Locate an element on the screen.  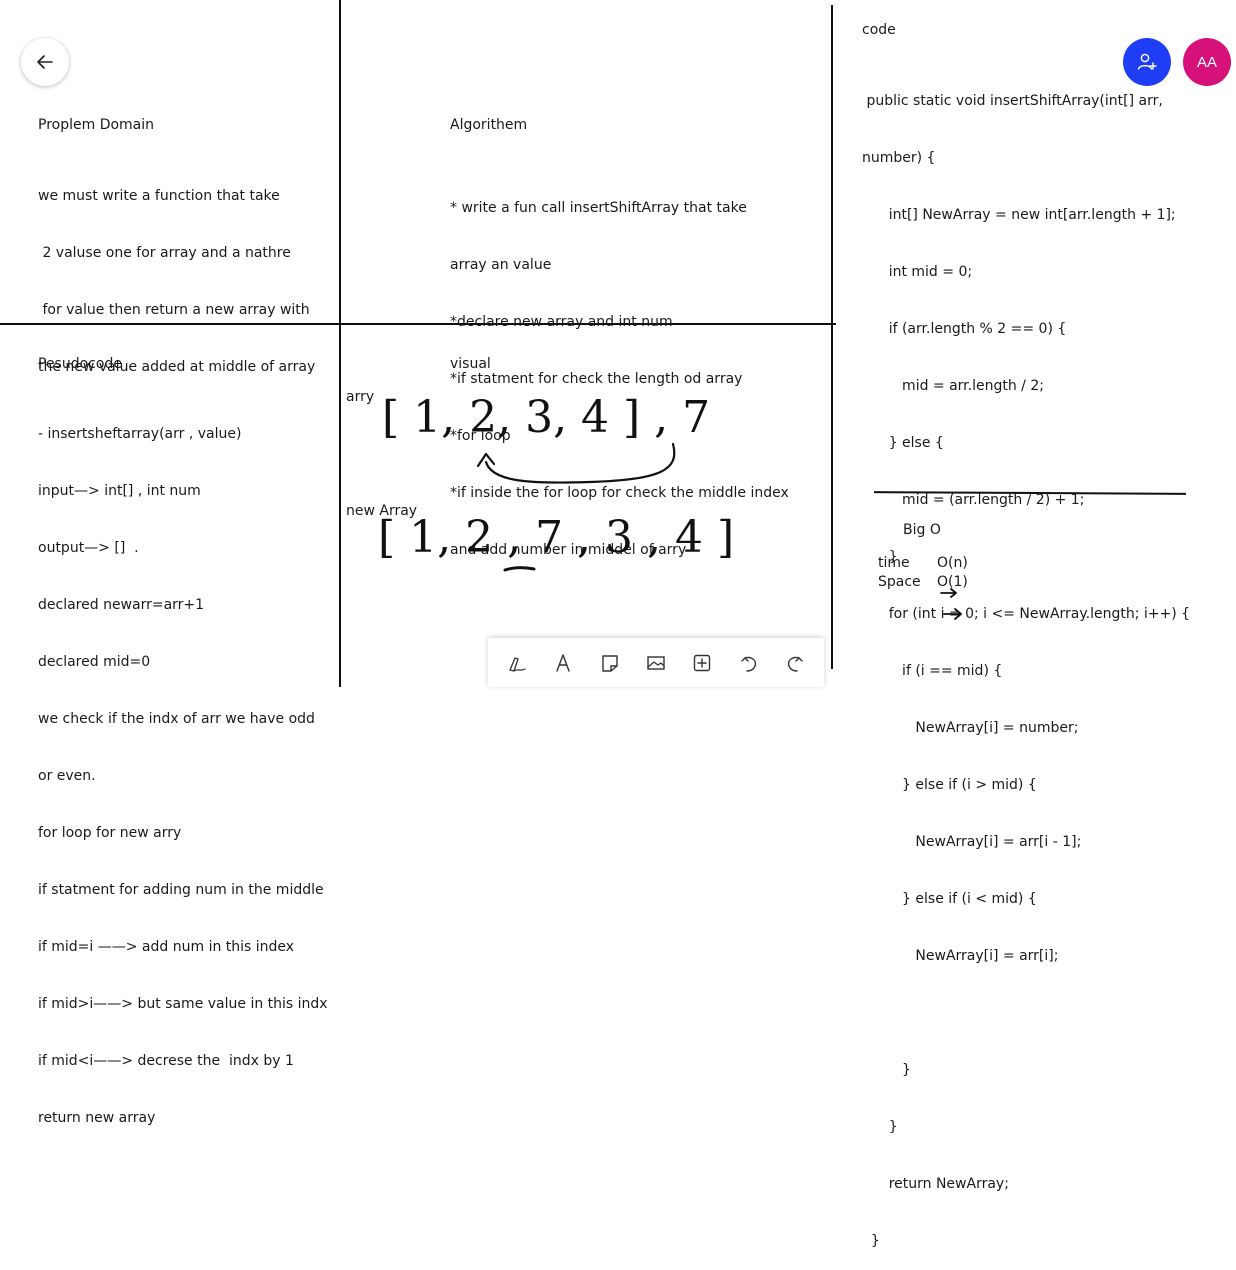
arry-drawing: [ 1, 2, 3, 4 ] , 7 is located at coordinates (546, 417).